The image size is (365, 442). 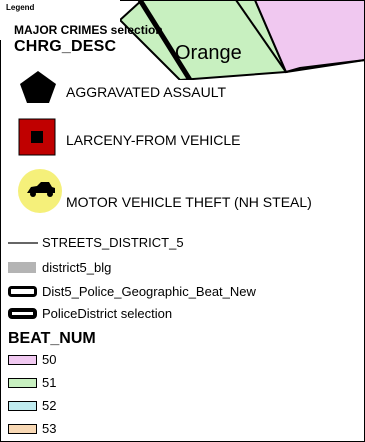 I want to click on layer-label-streets: STREETS_DISTRICT_5, so click(x=113, y=242).